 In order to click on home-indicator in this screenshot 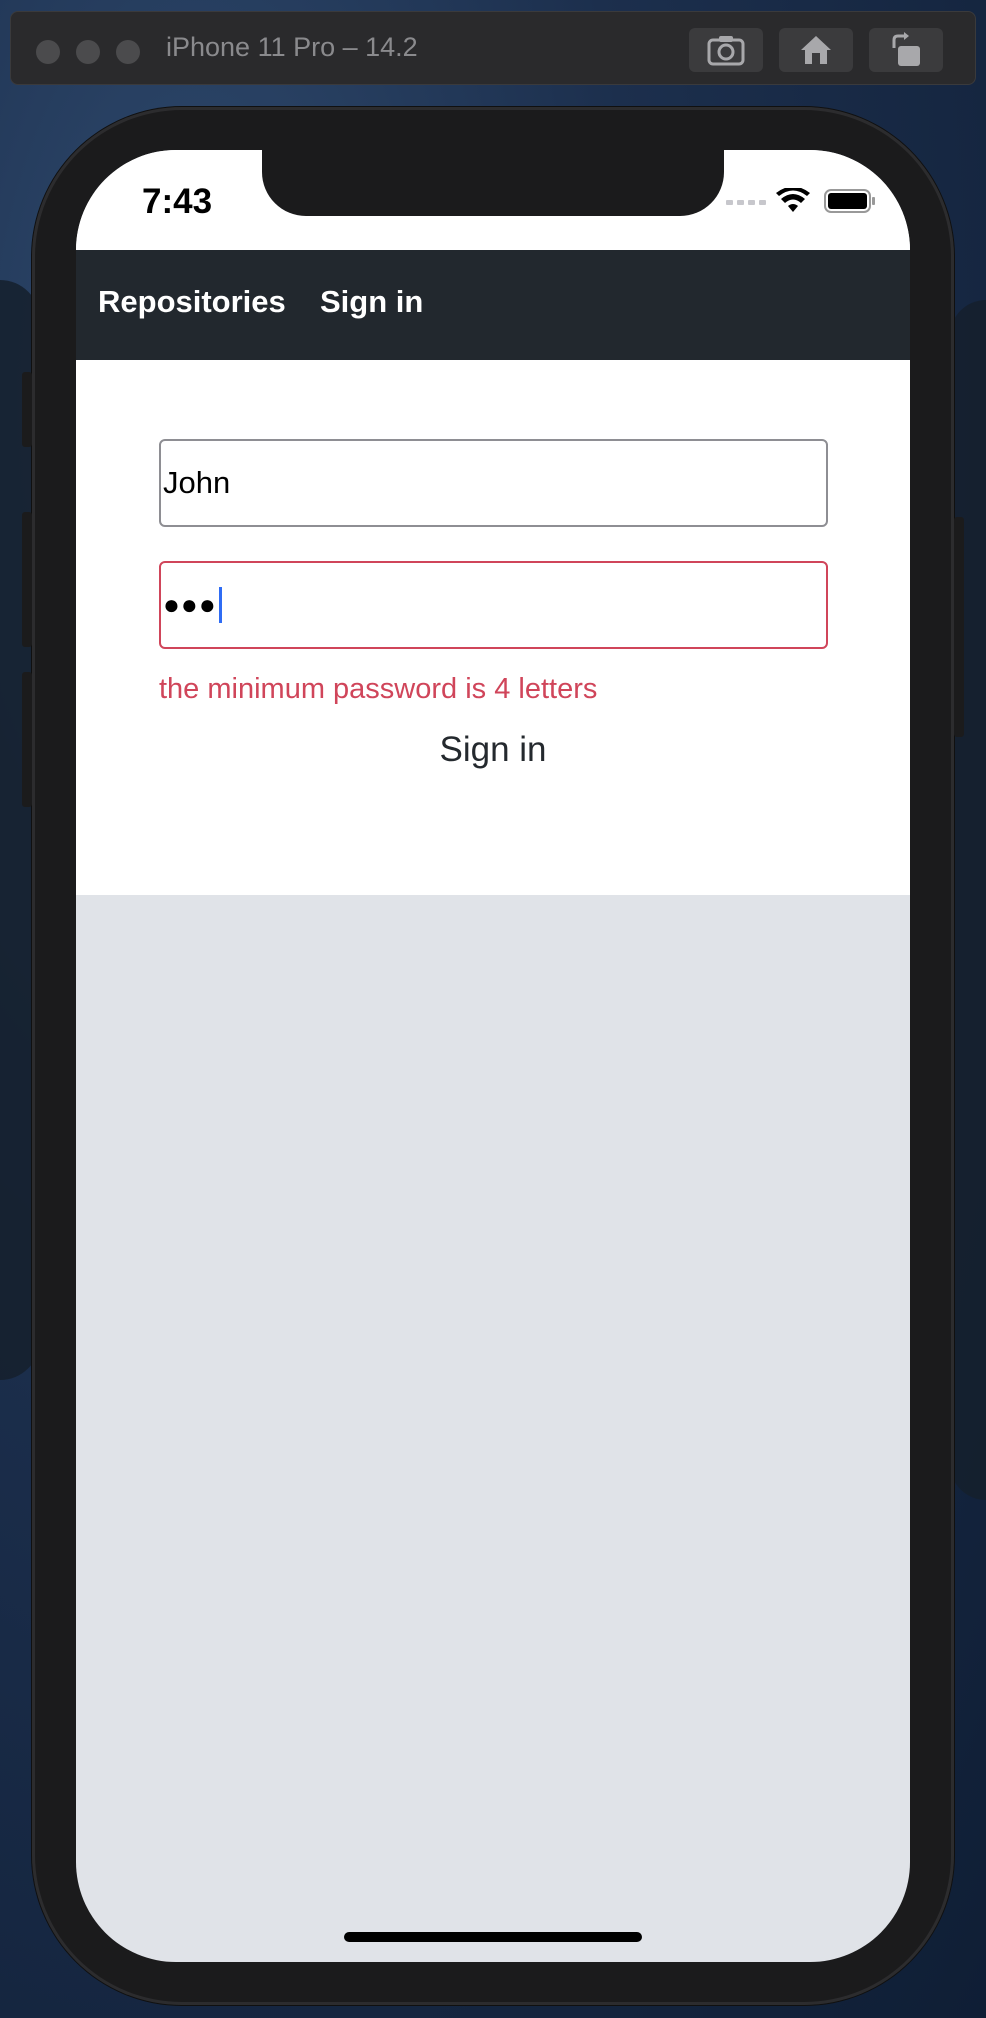, I will do `click(493, 1937)`.